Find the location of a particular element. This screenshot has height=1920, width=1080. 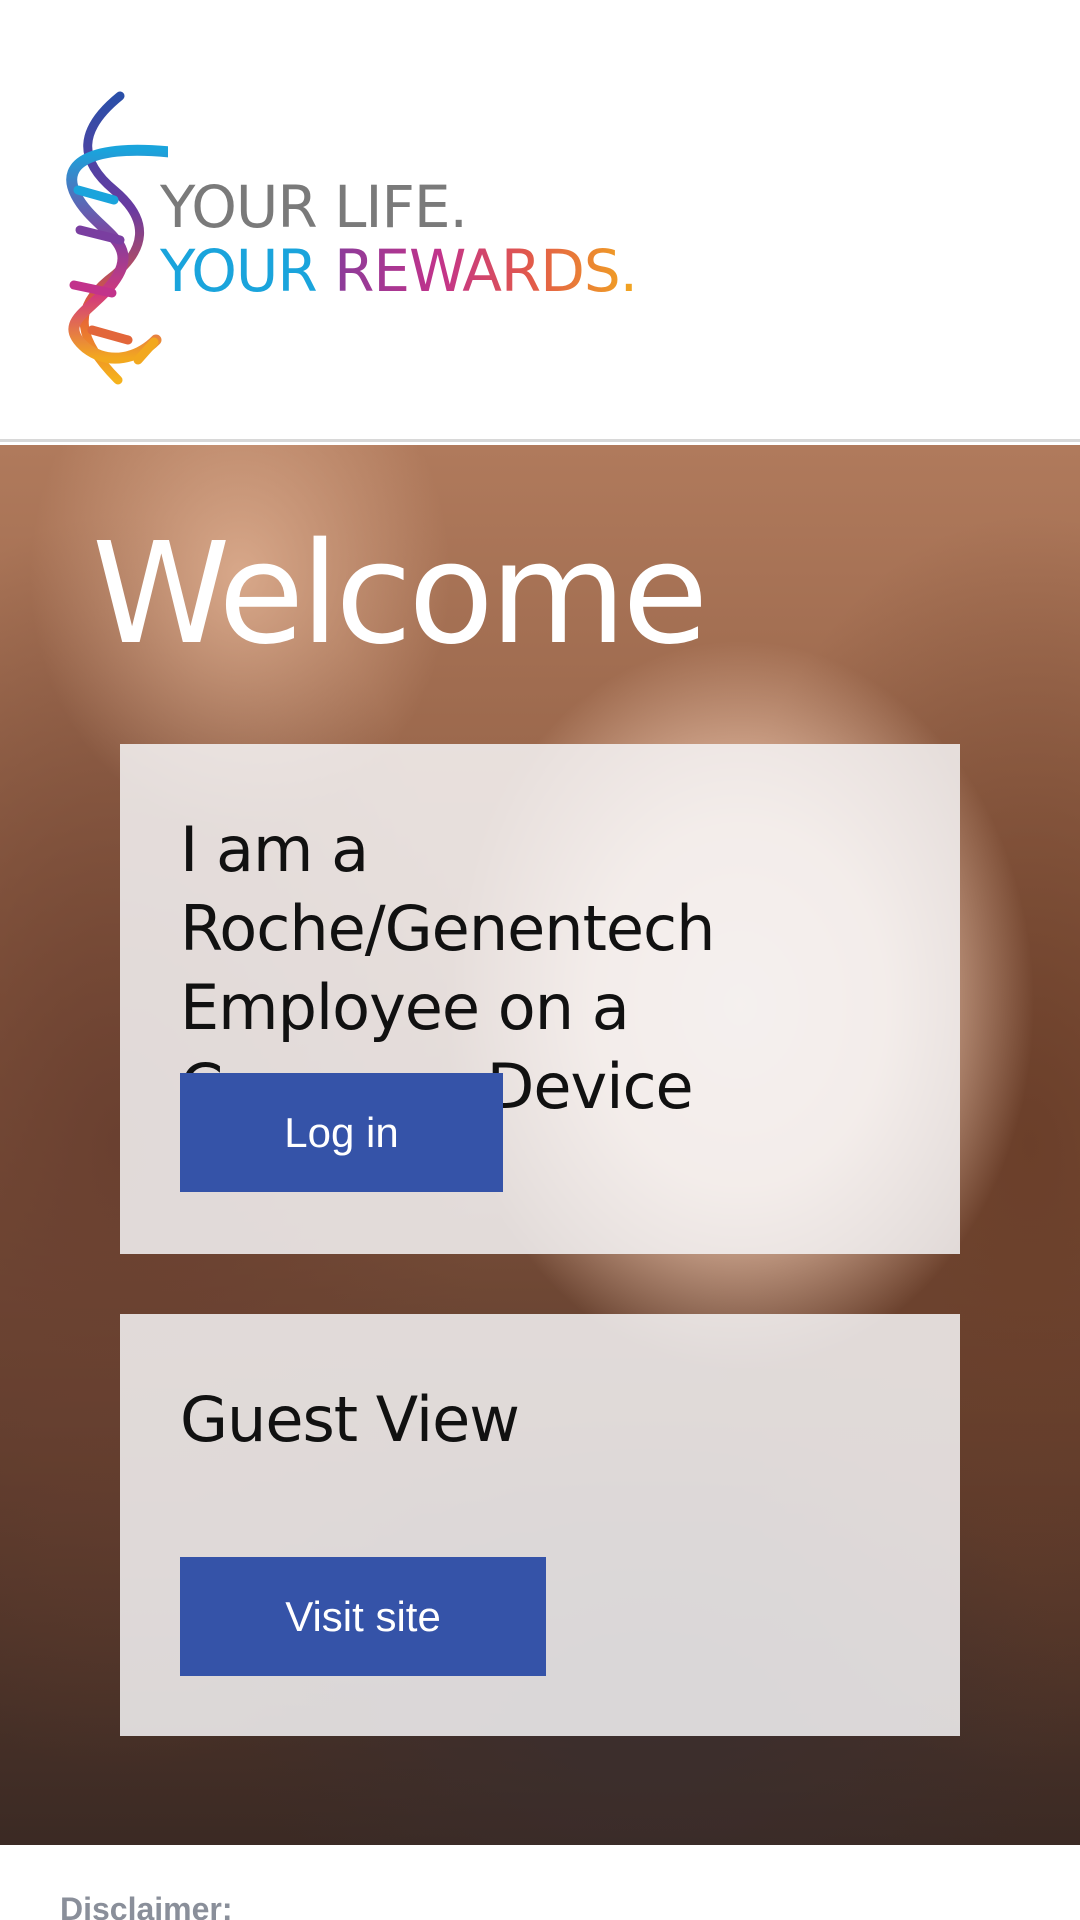

logo-tagline-rewards: REWARDS. is located at coordinates (486, 271).